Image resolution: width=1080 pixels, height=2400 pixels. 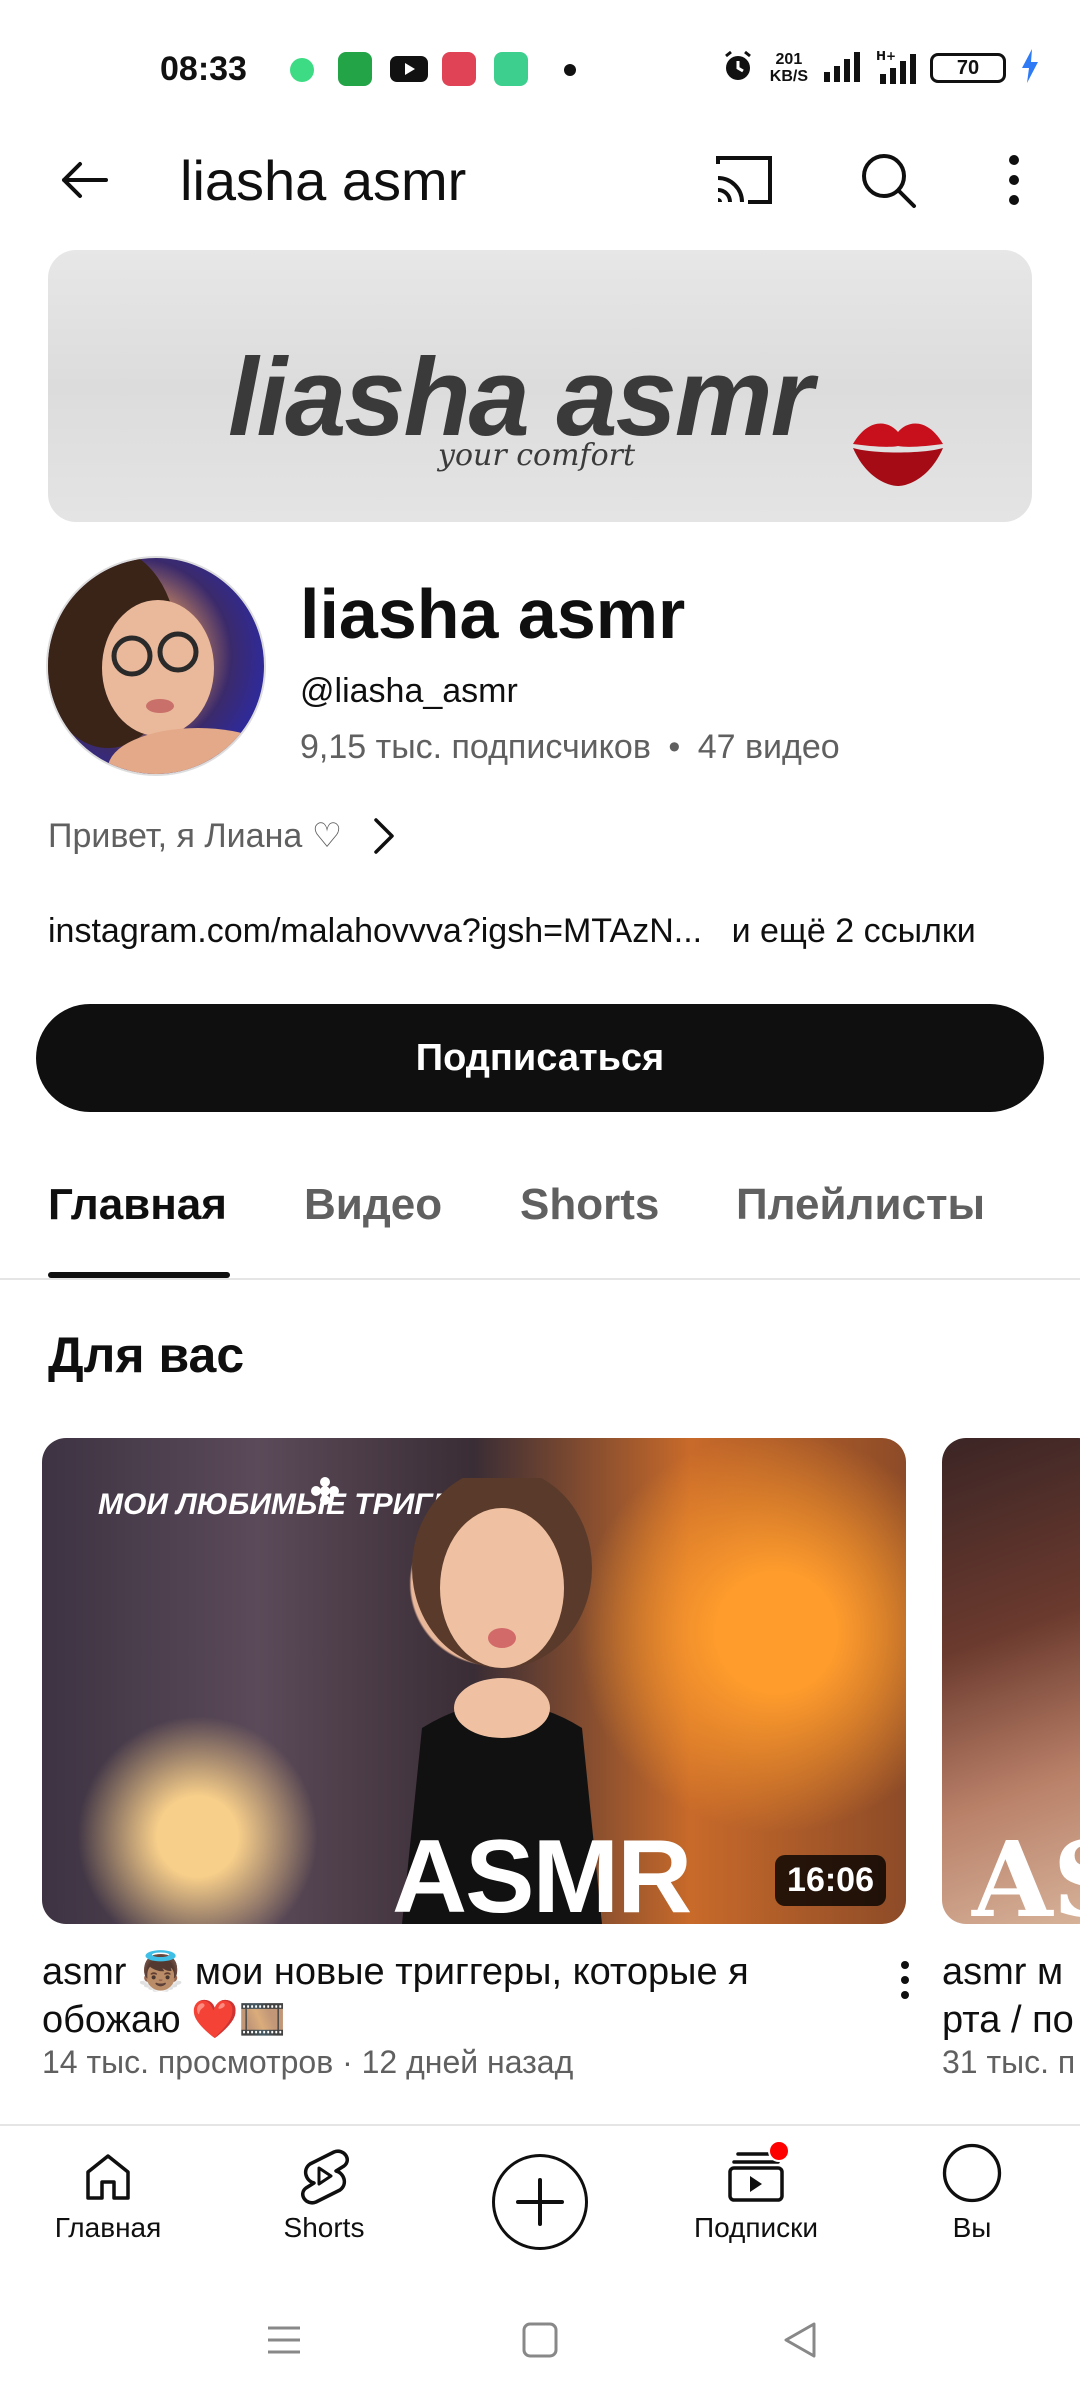 I want to click on square-icon, so click(x=540, y=2340).